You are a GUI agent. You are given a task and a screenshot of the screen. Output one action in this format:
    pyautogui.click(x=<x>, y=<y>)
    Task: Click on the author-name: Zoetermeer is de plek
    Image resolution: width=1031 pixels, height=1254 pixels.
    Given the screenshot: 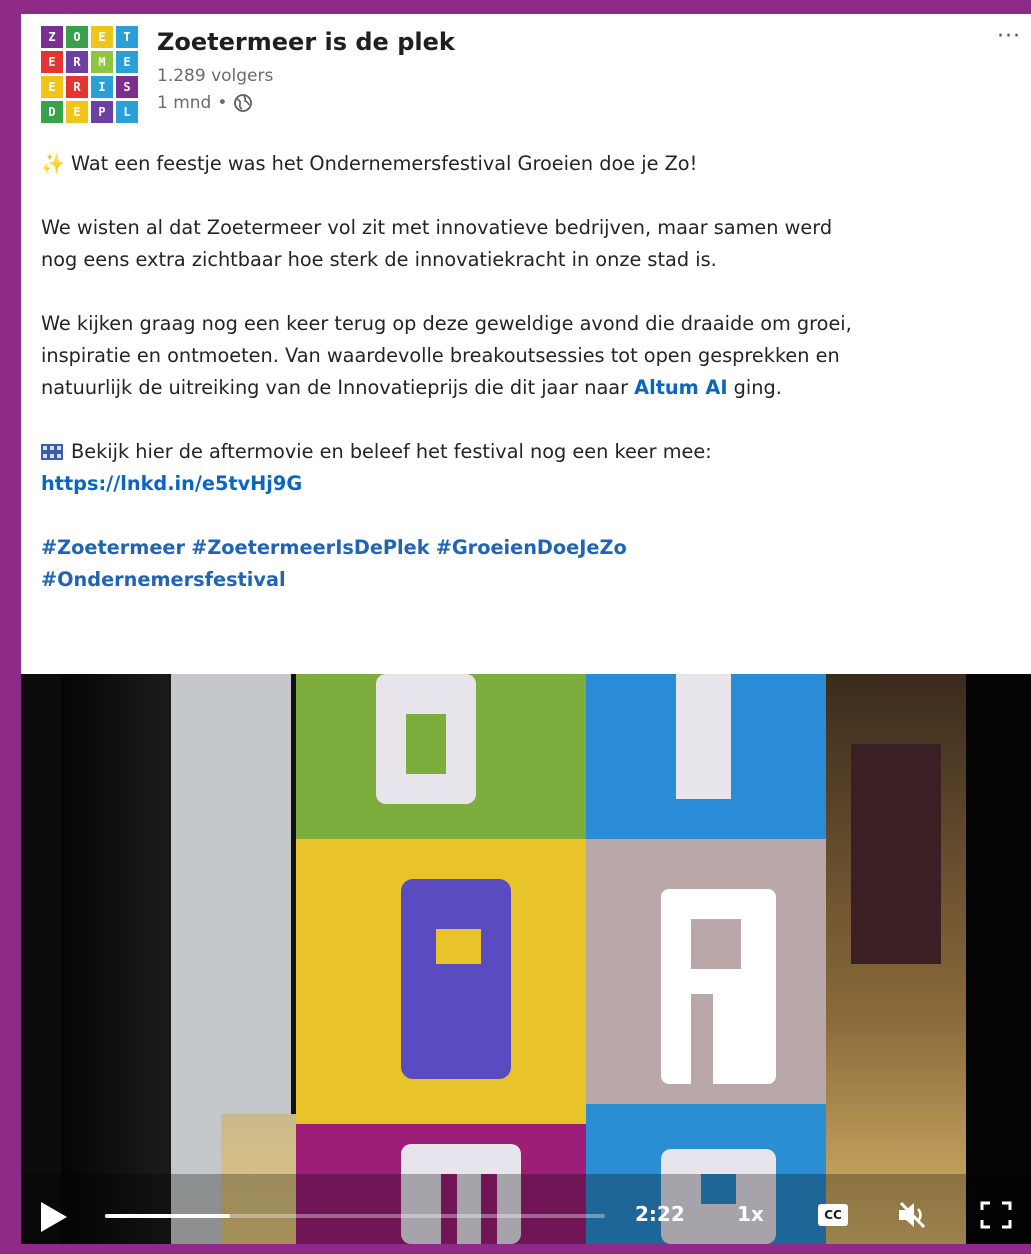 What is the action you would take?
    pyautogui.click(x=306, y=42)
    